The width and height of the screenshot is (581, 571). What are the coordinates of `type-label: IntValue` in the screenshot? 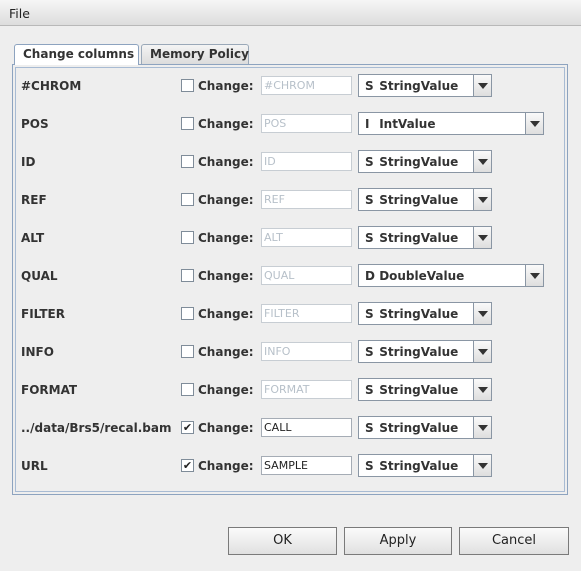 It's located at (407, 124).